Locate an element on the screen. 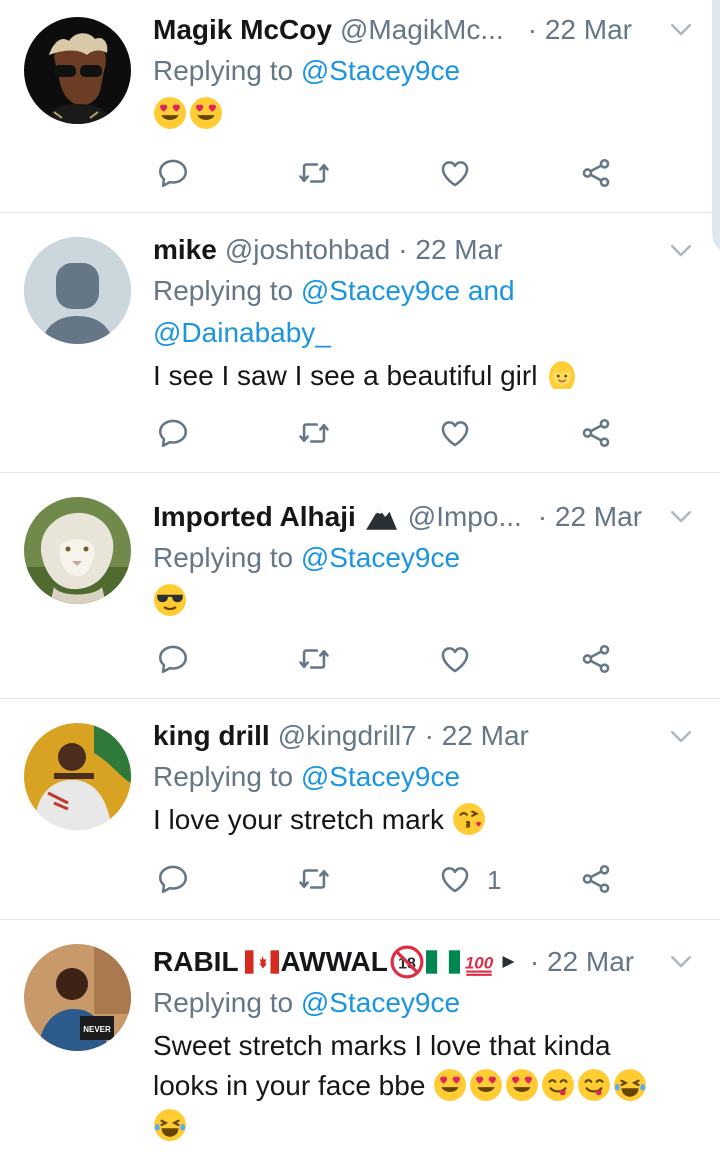  display-name: Magik McCoy is located at coordinates (242, 30).